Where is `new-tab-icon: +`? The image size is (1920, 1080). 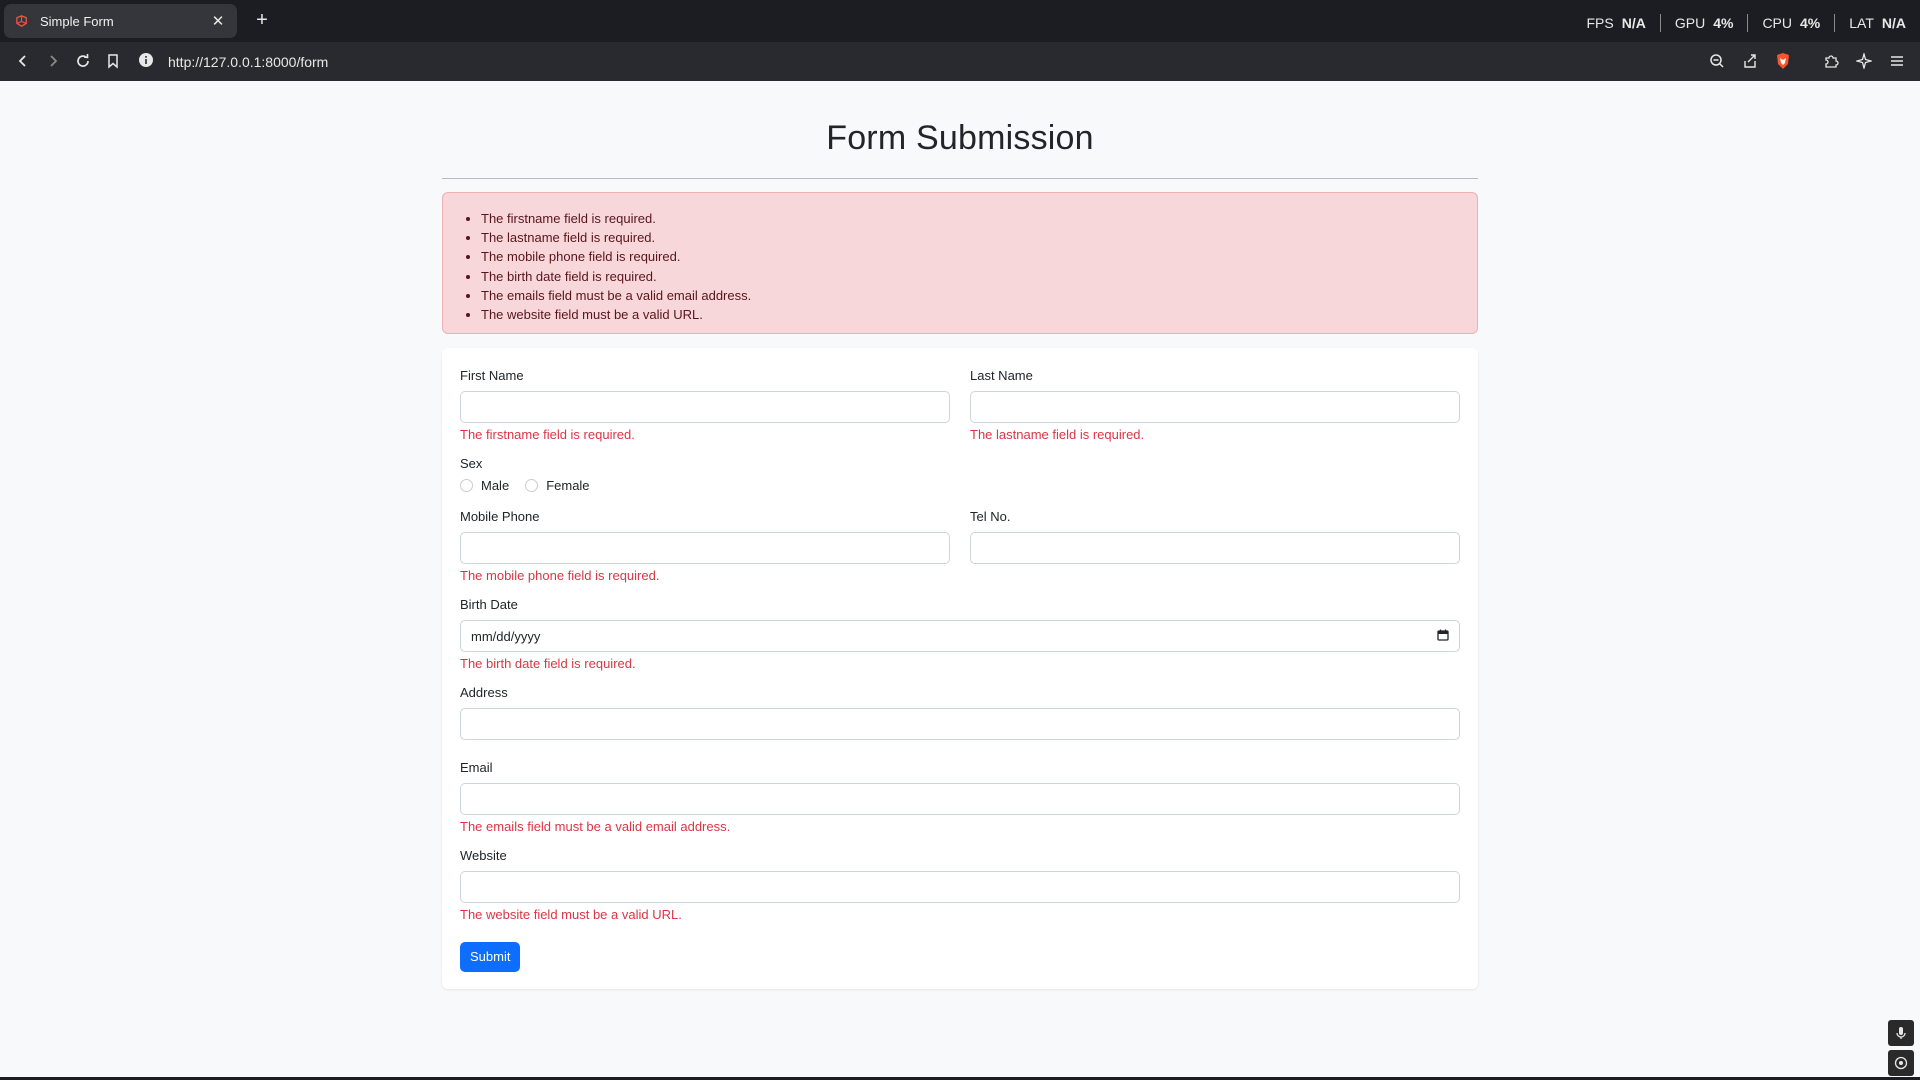
new-tab-icon: + is located at coordinates (262, 20).